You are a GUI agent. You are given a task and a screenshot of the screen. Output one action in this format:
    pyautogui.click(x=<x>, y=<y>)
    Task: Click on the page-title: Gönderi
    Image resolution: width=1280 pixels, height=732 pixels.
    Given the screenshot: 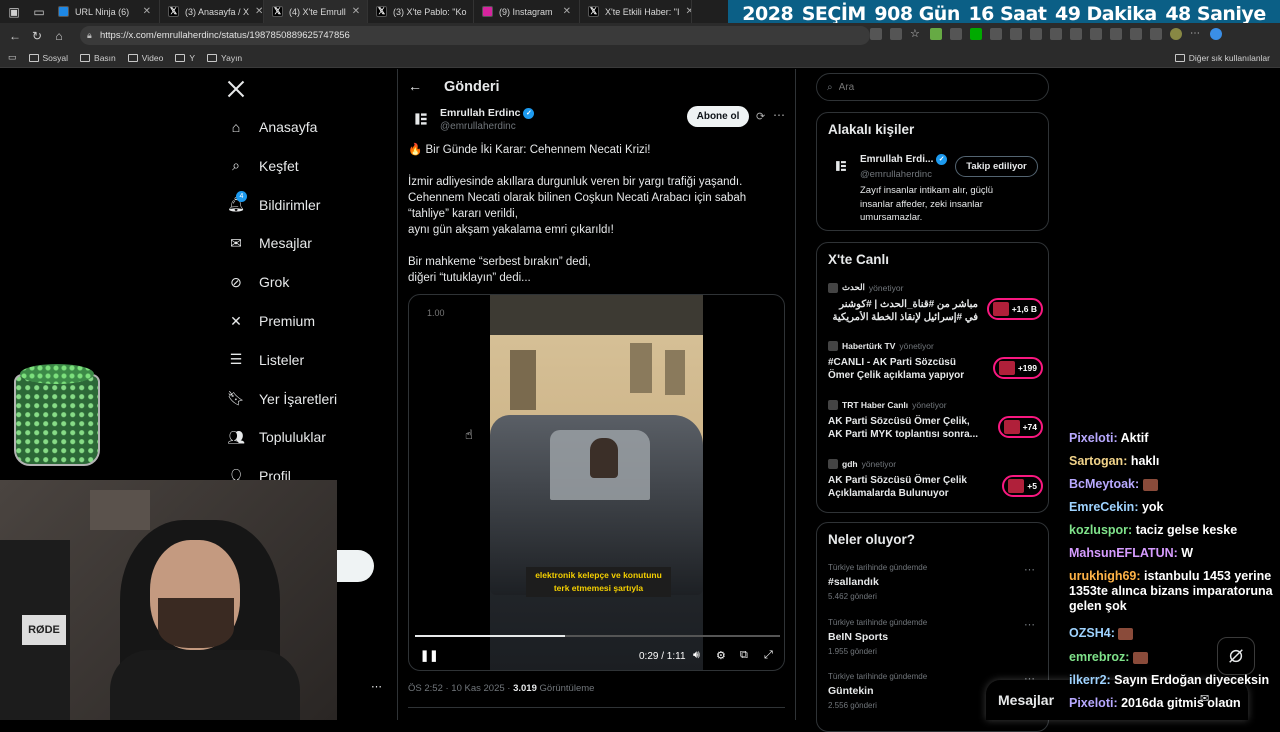 What is the action you would take?
    pyautogui.click(x=472, y=87)
    